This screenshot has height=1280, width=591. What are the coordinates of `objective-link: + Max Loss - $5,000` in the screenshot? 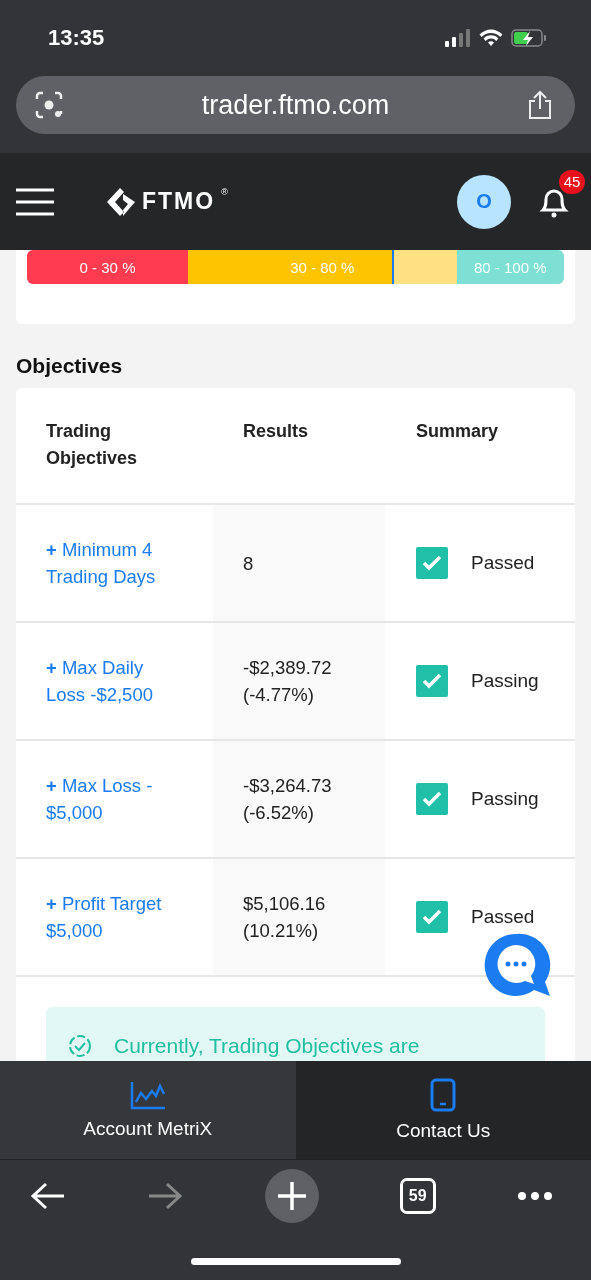 It's located at (114, 799).